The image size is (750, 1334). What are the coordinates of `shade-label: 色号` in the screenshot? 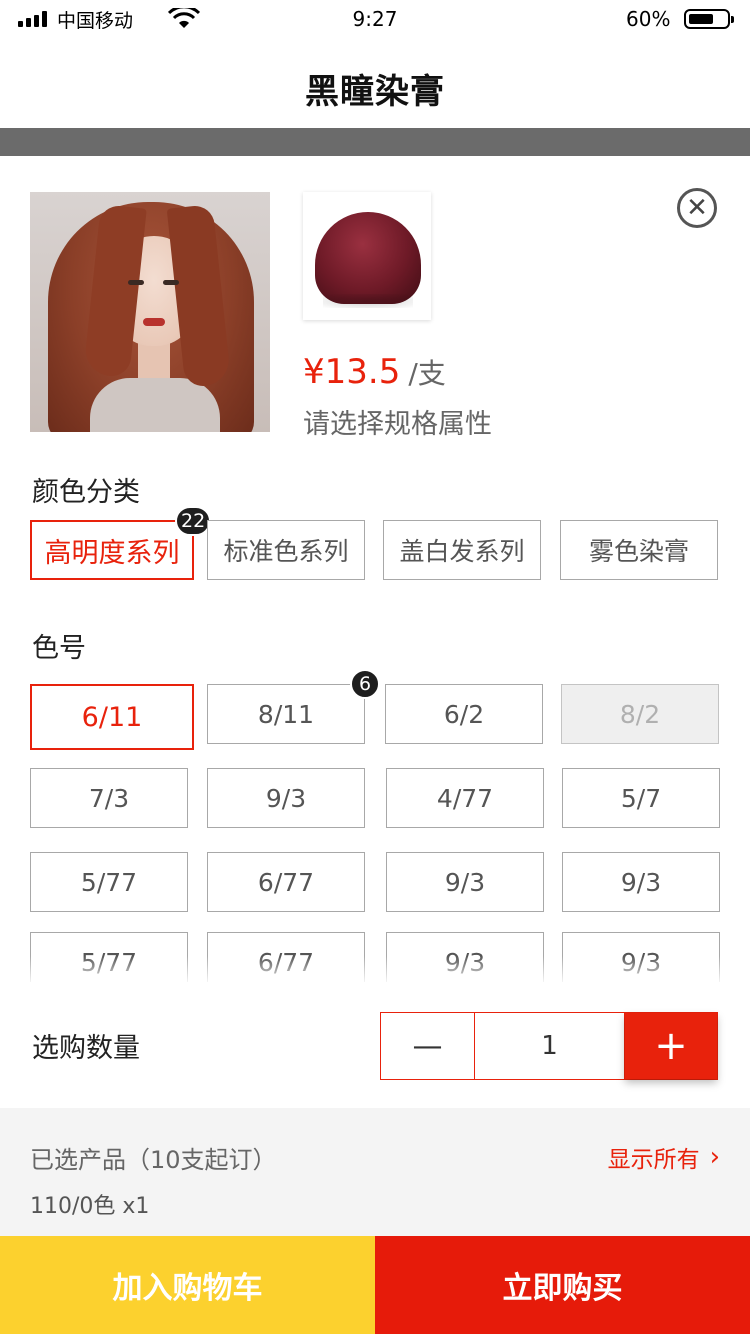 It's located at (59, 648).